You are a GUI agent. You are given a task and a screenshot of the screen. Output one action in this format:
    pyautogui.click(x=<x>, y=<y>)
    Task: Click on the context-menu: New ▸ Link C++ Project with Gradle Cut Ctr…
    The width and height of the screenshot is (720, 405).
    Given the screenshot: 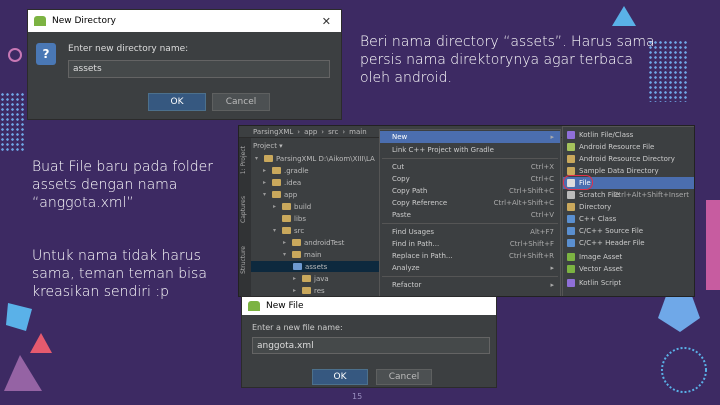 What is the action you would take?
    pyautogui.click(x=470, y=212)
    